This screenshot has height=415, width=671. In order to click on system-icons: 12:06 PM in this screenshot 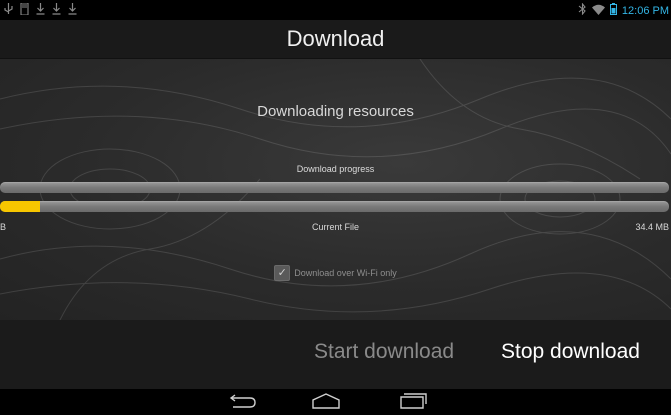, I will do `click(623, 10)`.